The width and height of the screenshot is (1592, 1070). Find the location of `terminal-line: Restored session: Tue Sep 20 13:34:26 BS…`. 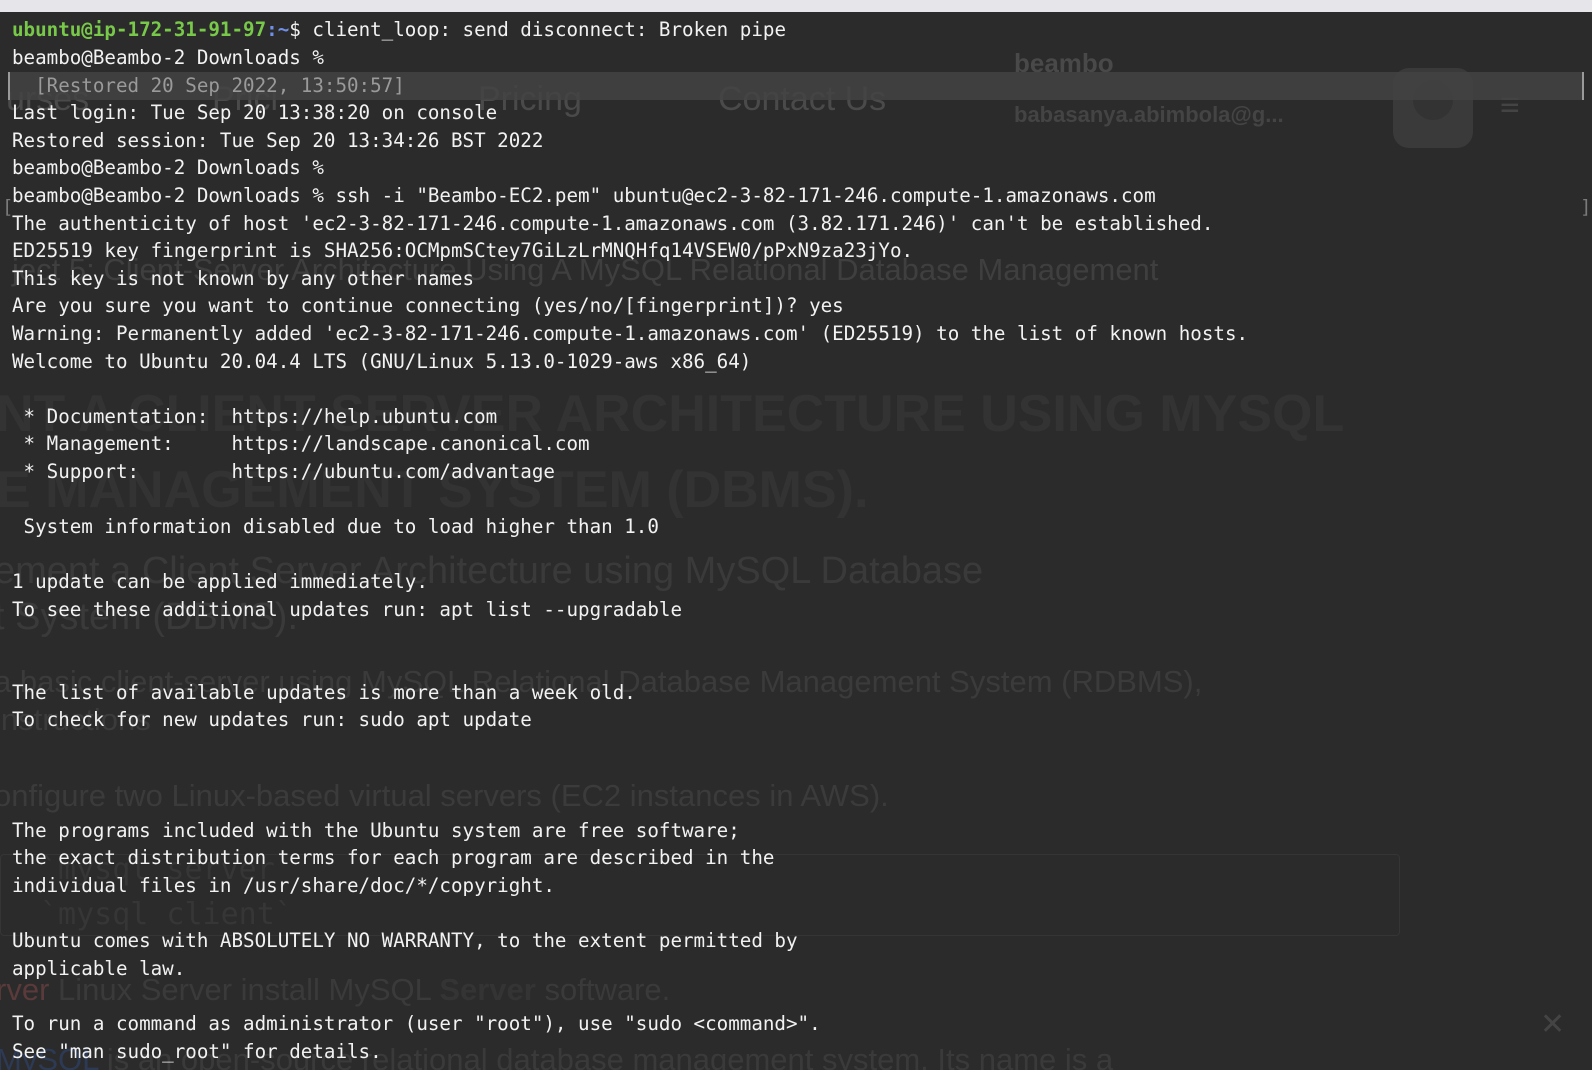

terminal-line: Restored session: Tue Sep 20 13:34:26 BS… is located at coordinates (278, 140).